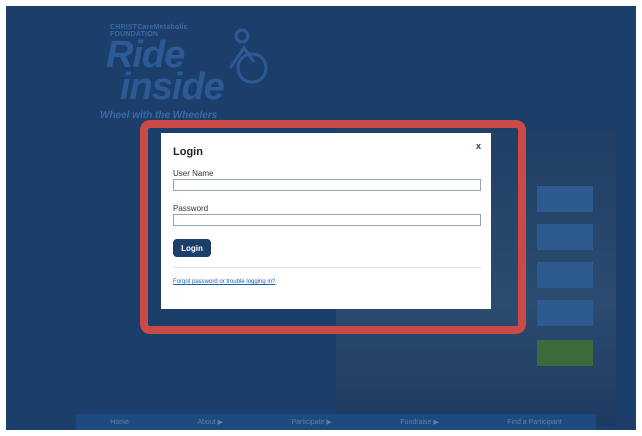  Describe the element at coordinates (327, 267) in the screenshot. I see `divider` at that location.